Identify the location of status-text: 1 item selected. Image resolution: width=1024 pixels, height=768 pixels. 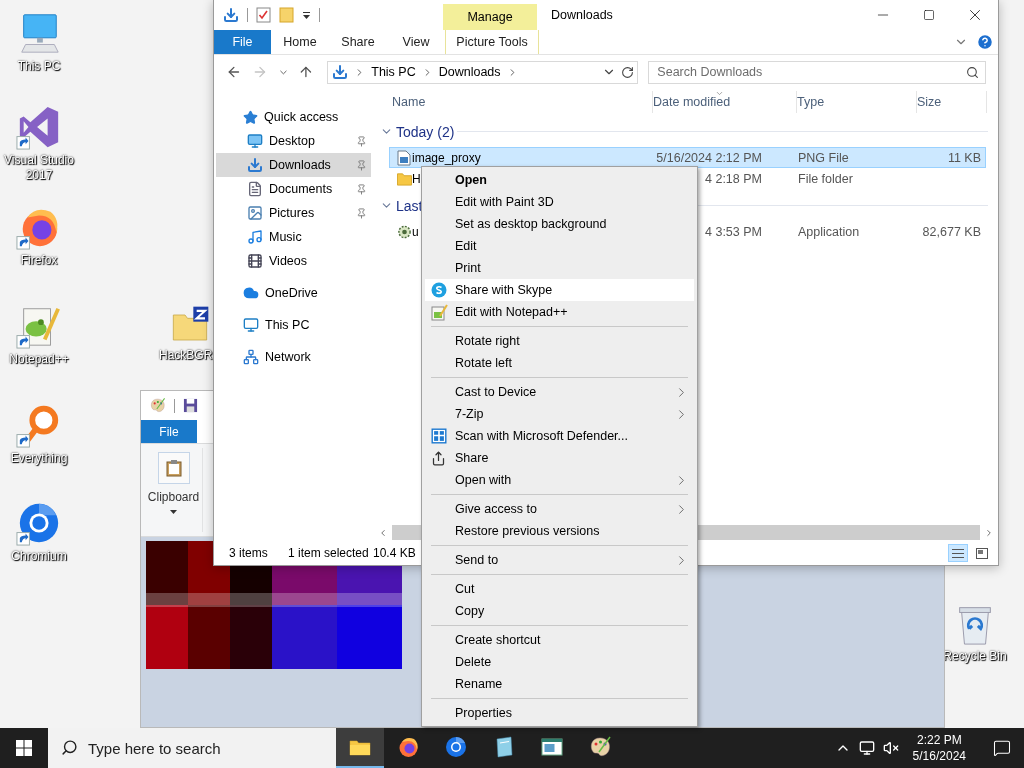
(329, 553).